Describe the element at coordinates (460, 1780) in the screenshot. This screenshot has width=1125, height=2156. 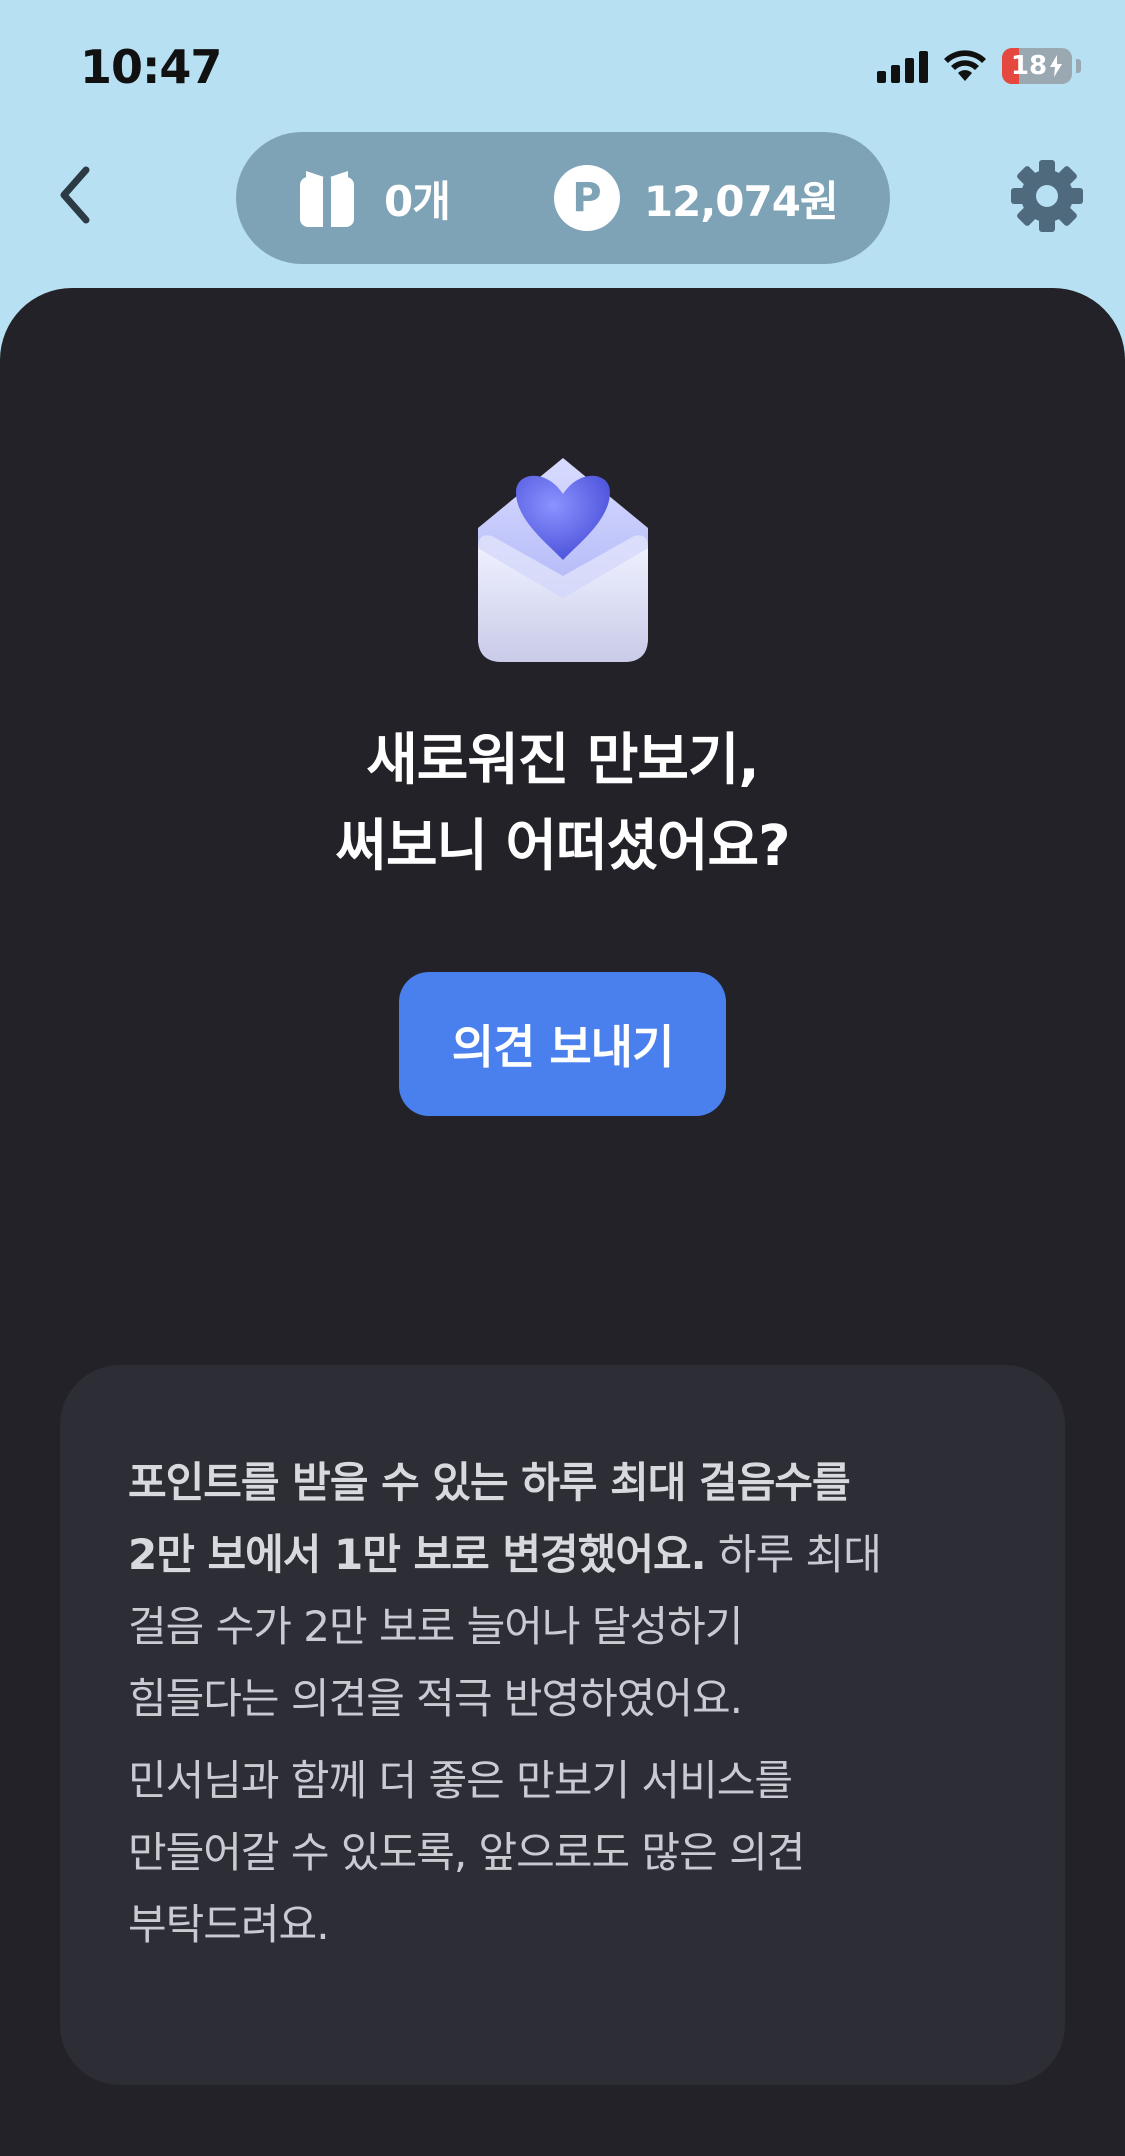
I see `notice-p2-line-1: 민서님과 함께 더 좋은 만보기 서비스를` at that location.